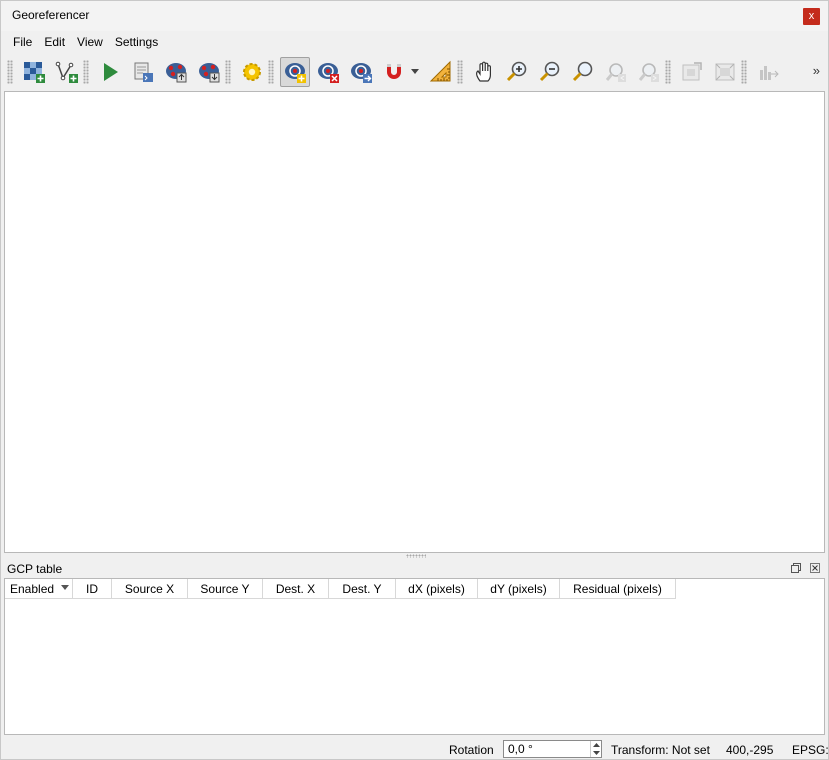 The height and width of the screenshot is (760, 829). I want to click on link-georef-to-qgis-button, so click(692, 72).